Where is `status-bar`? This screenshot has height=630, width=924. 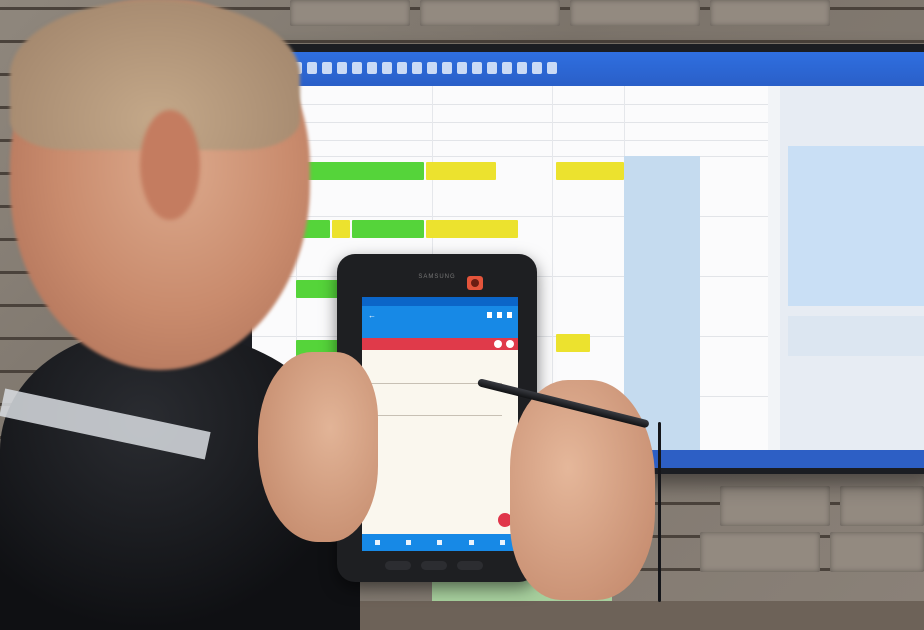
status-bar is located at coordinates (440, 301).